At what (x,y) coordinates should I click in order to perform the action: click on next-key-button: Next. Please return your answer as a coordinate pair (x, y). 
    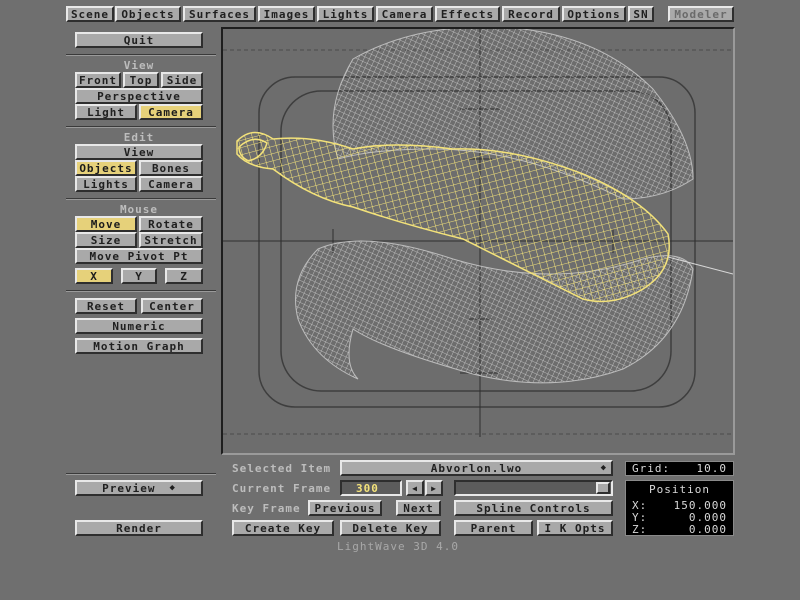
    Looking at the image, I should click on (418, 508).